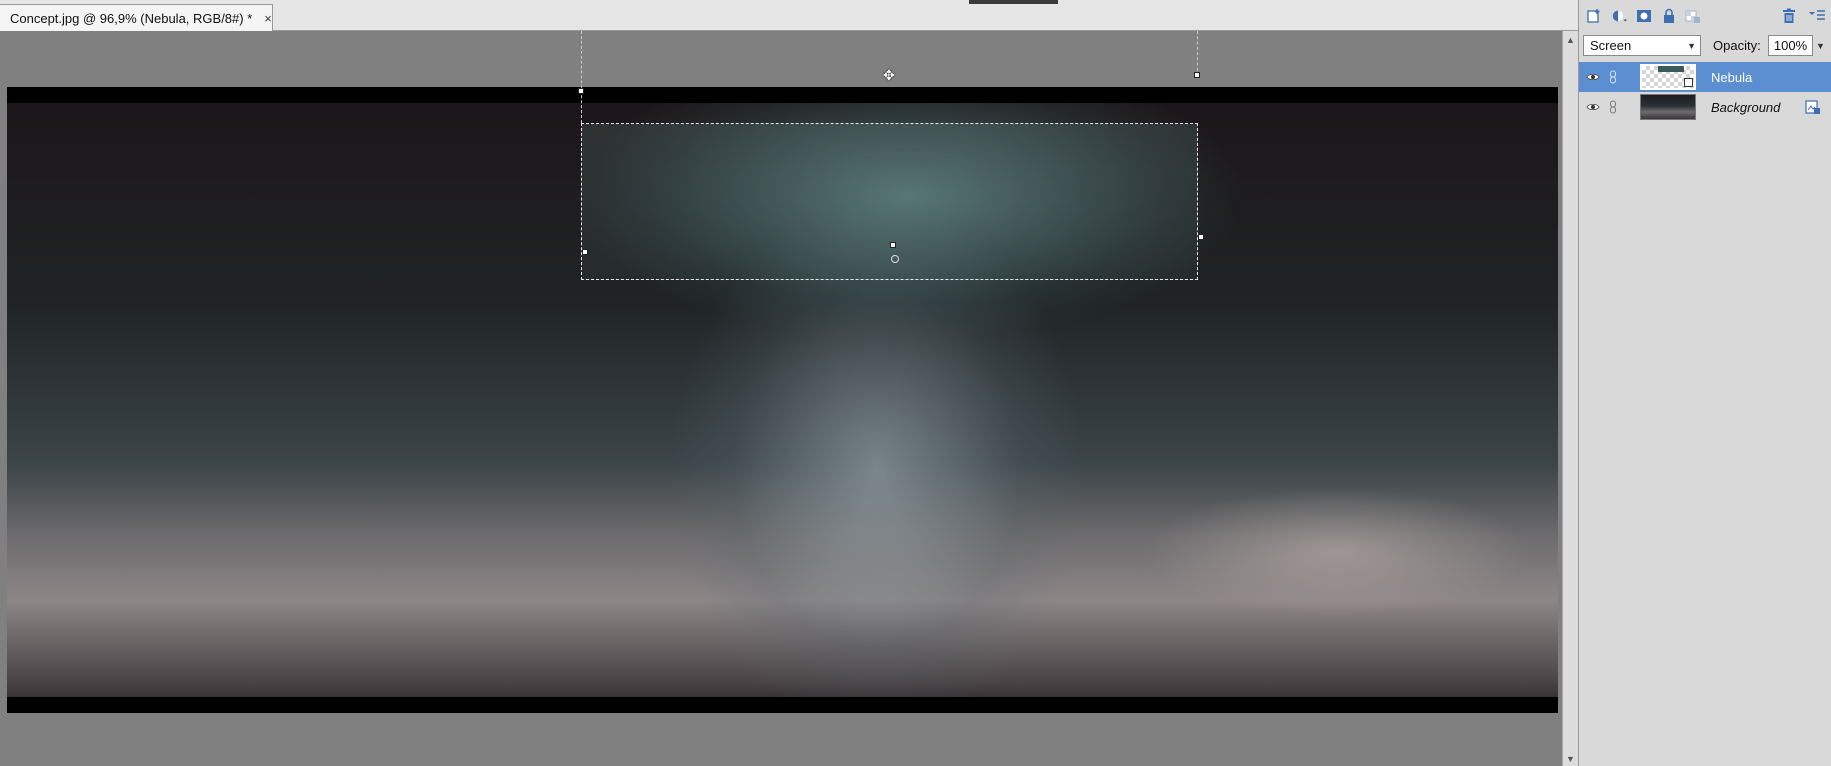  Describe the element at coordinates (1737, 45) in the screenshot. I see `opacity-label: Opacity:` at that location.